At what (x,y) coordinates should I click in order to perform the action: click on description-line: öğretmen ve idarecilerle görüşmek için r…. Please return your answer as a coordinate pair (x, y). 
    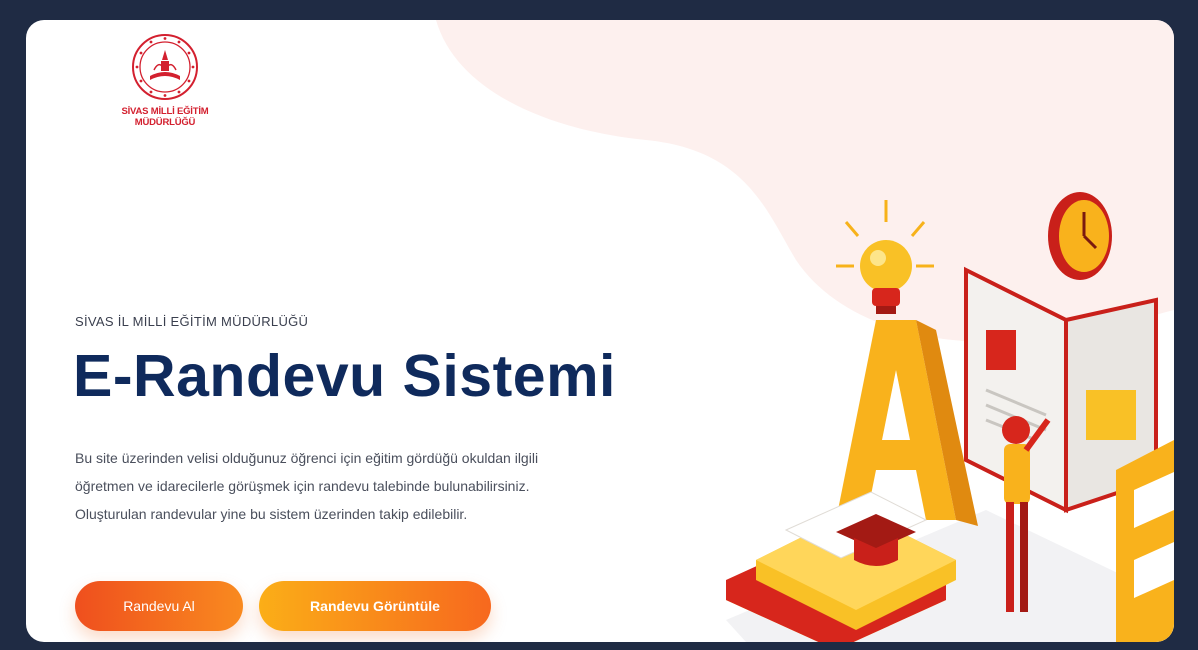
    Looking at the image, I should click on (302, 486).